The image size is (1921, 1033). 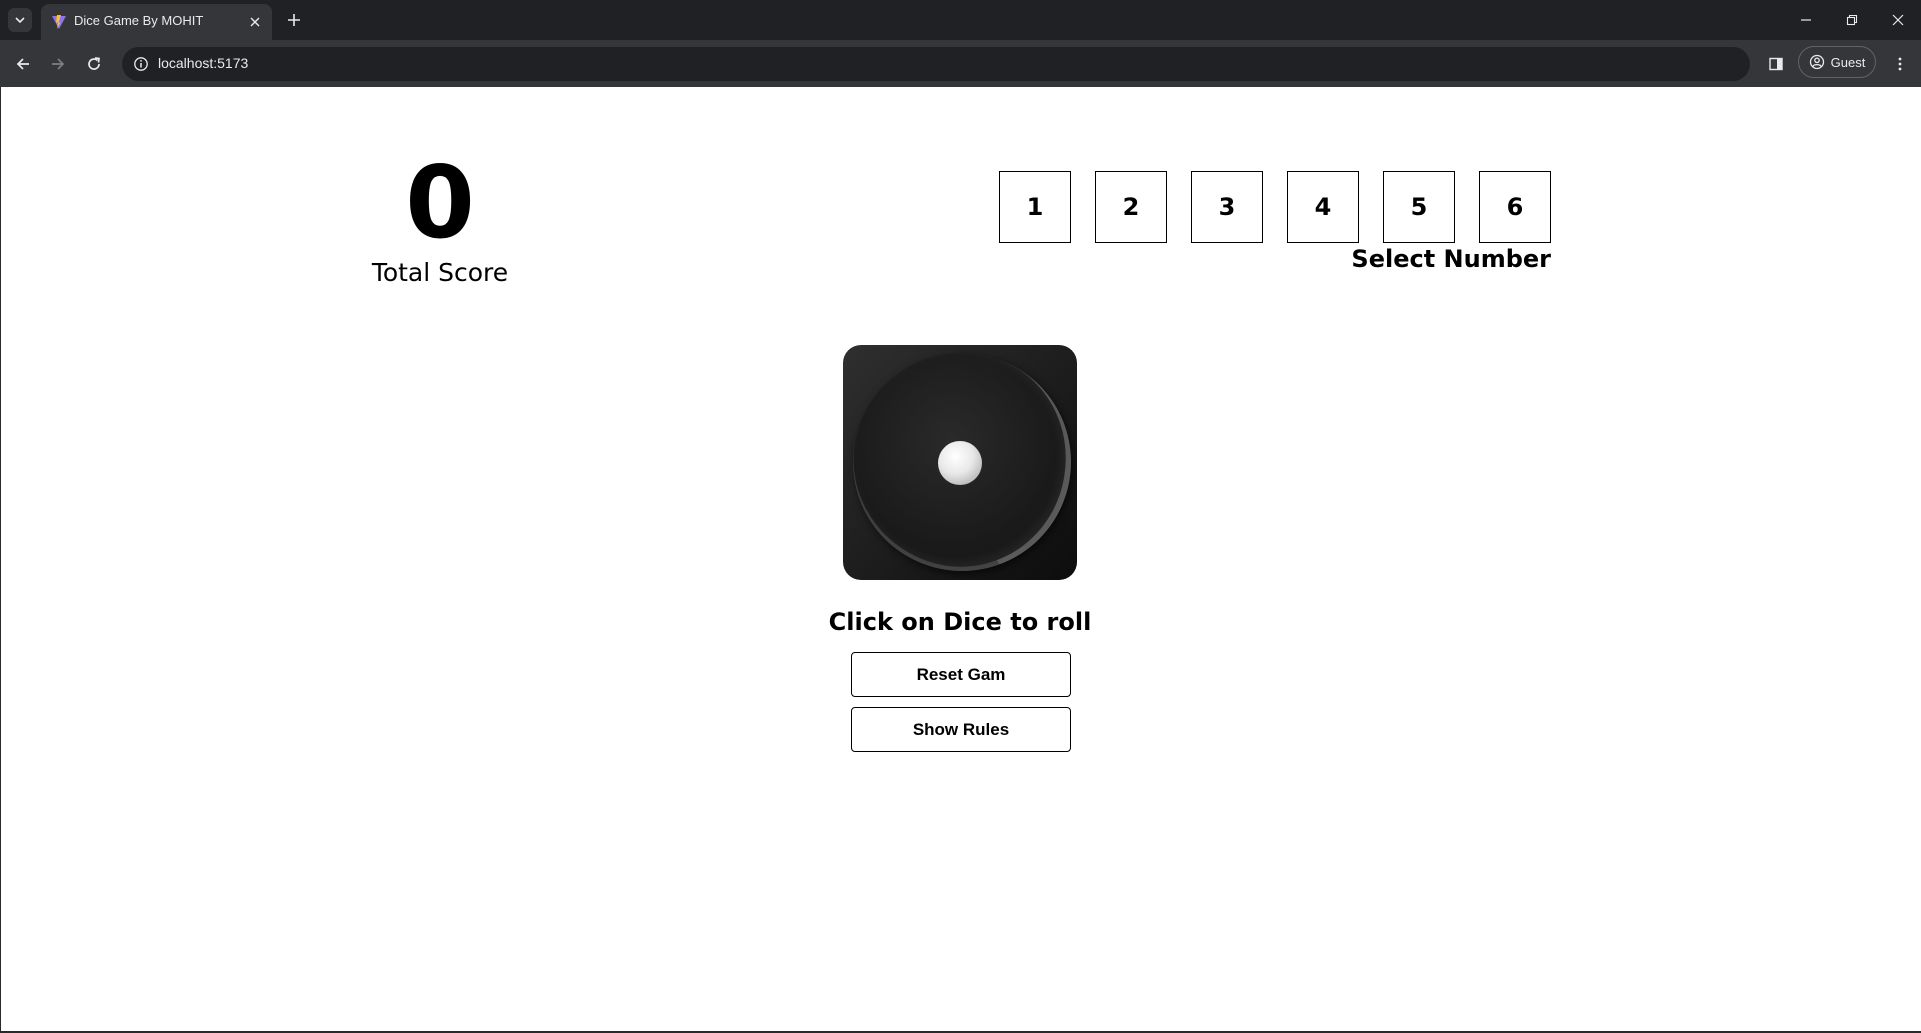 What do you see at coordinates (960, 622) in the screenshot?
I see `roll-hint-text: Click on Dice to roll` at bounding box center [960, 622].